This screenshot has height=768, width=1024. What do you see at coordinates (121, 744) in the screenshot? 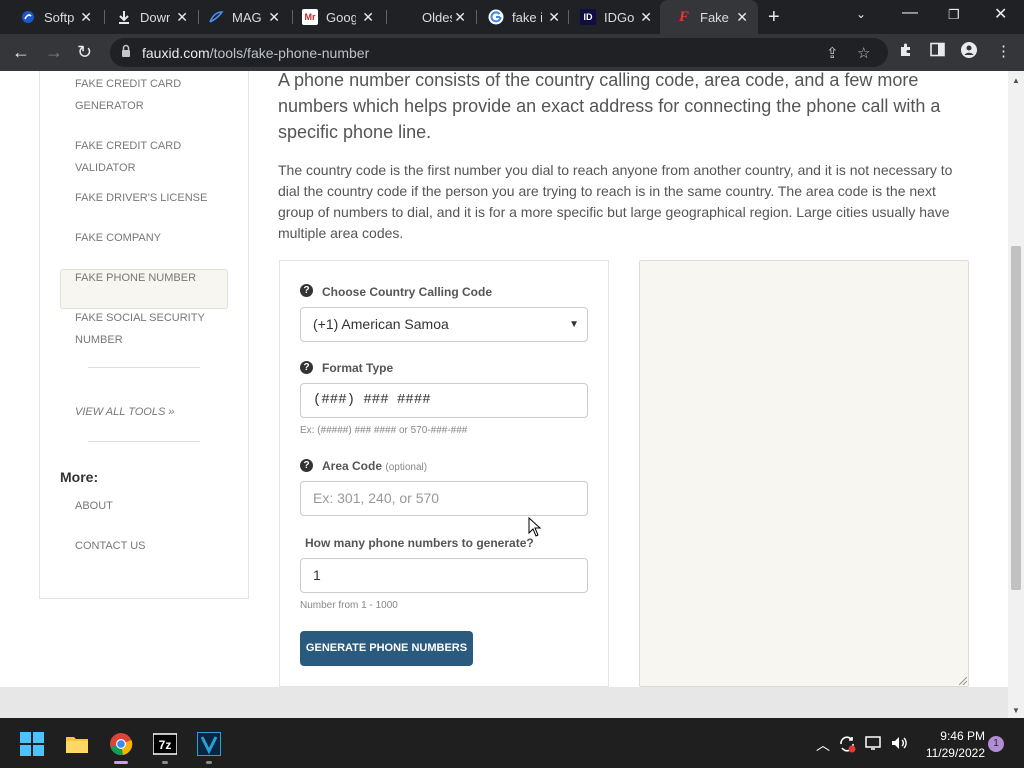
I see `chrome-icon` at bounding box center [121, 744].